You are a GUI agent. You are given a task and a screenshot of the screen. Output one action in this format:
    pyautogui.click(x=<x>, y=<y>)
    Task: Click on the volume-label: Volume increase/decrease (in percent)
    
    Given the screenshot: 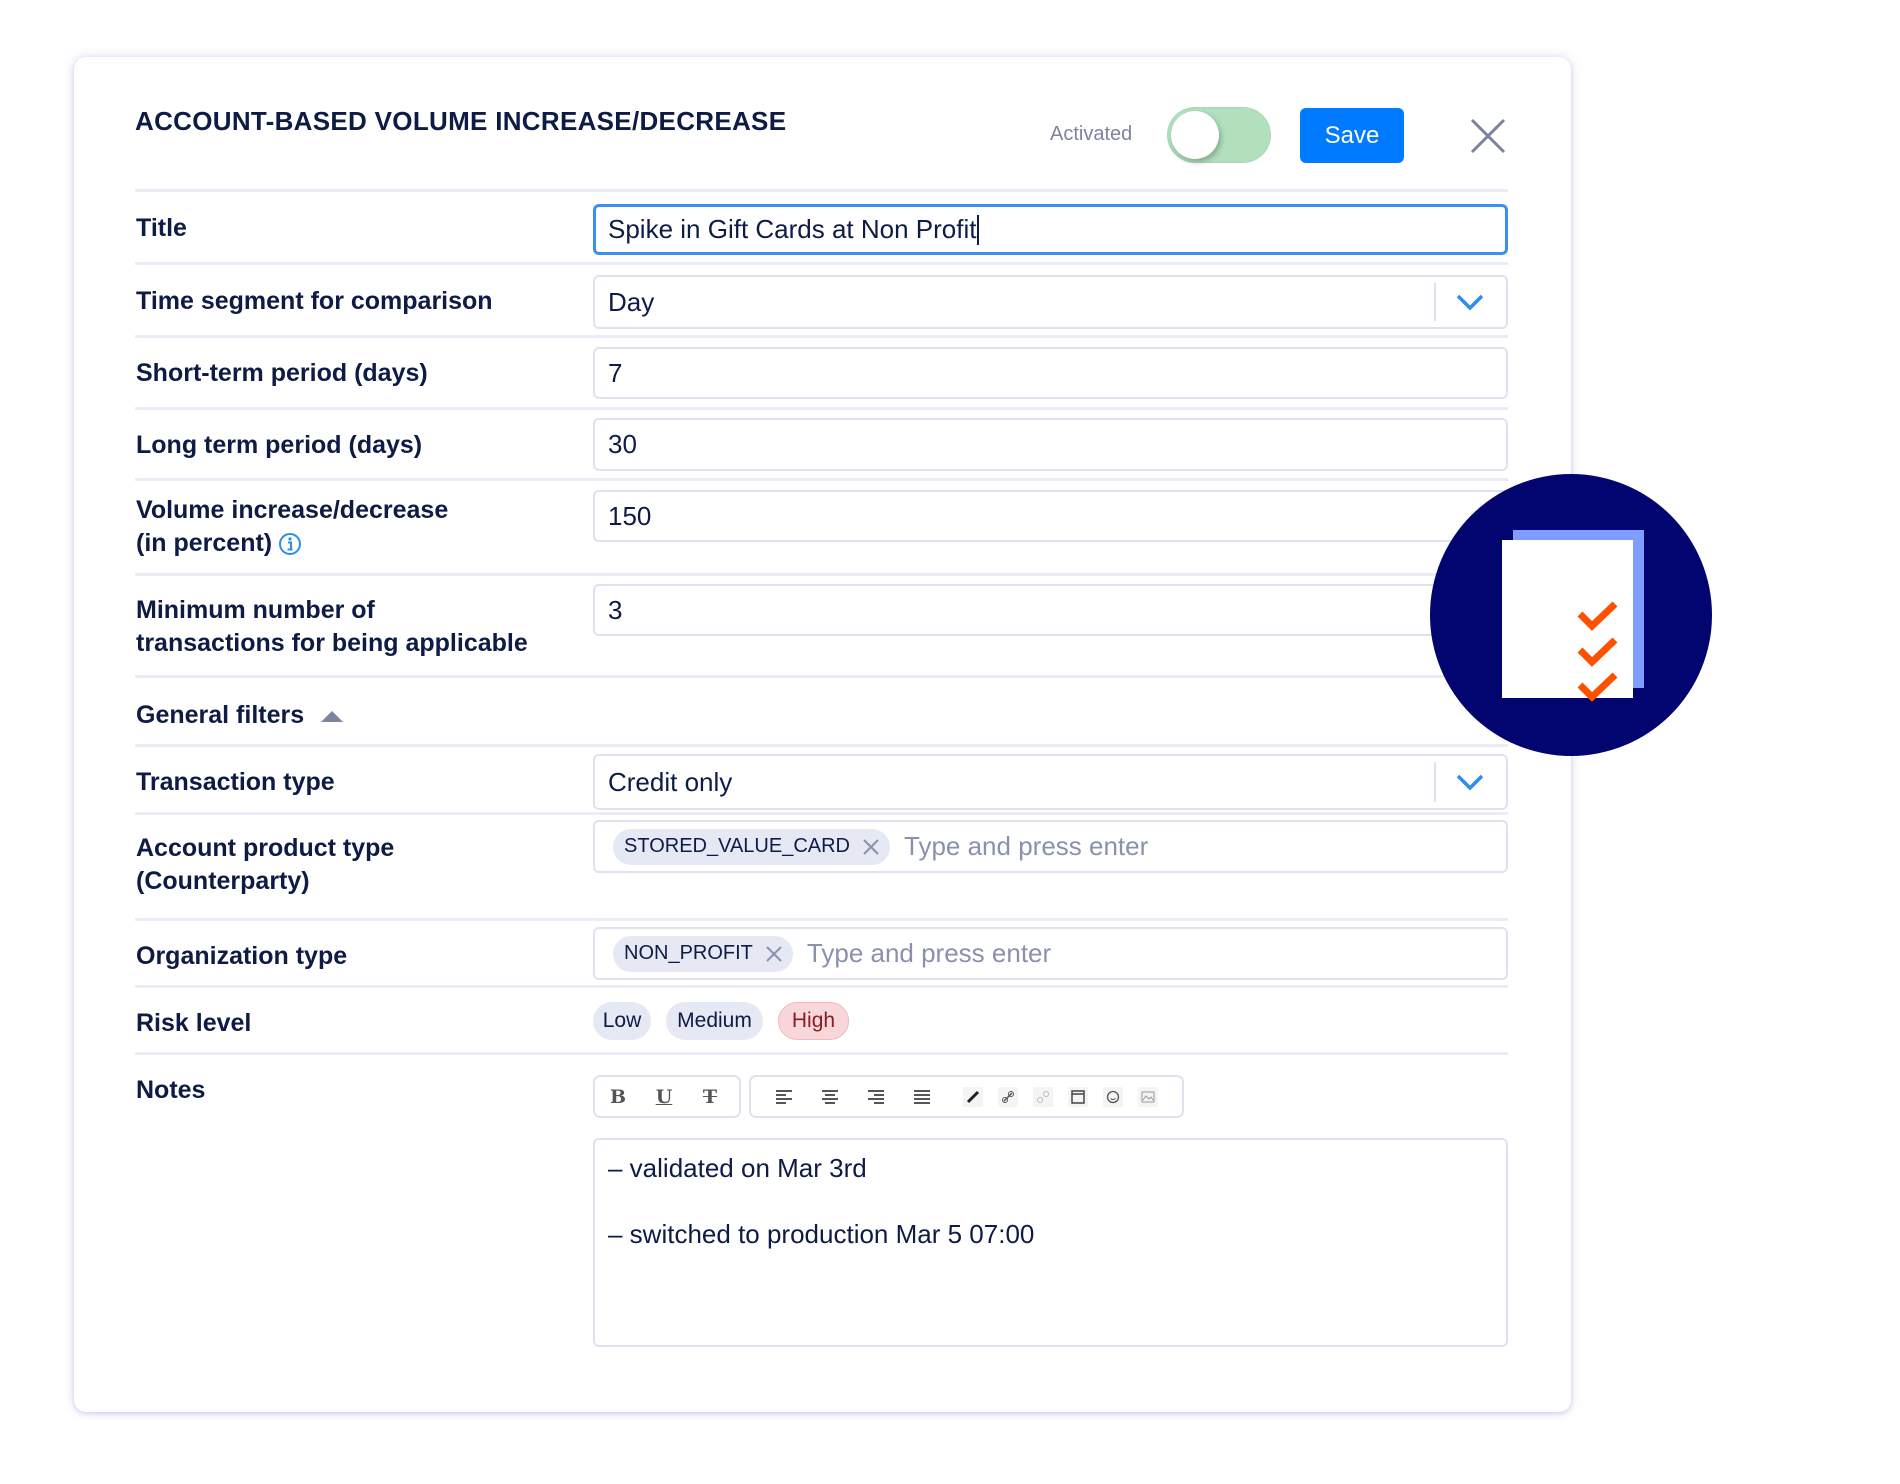 What is the action you would take?
    pyautogui.click(x=292, y=527)
    